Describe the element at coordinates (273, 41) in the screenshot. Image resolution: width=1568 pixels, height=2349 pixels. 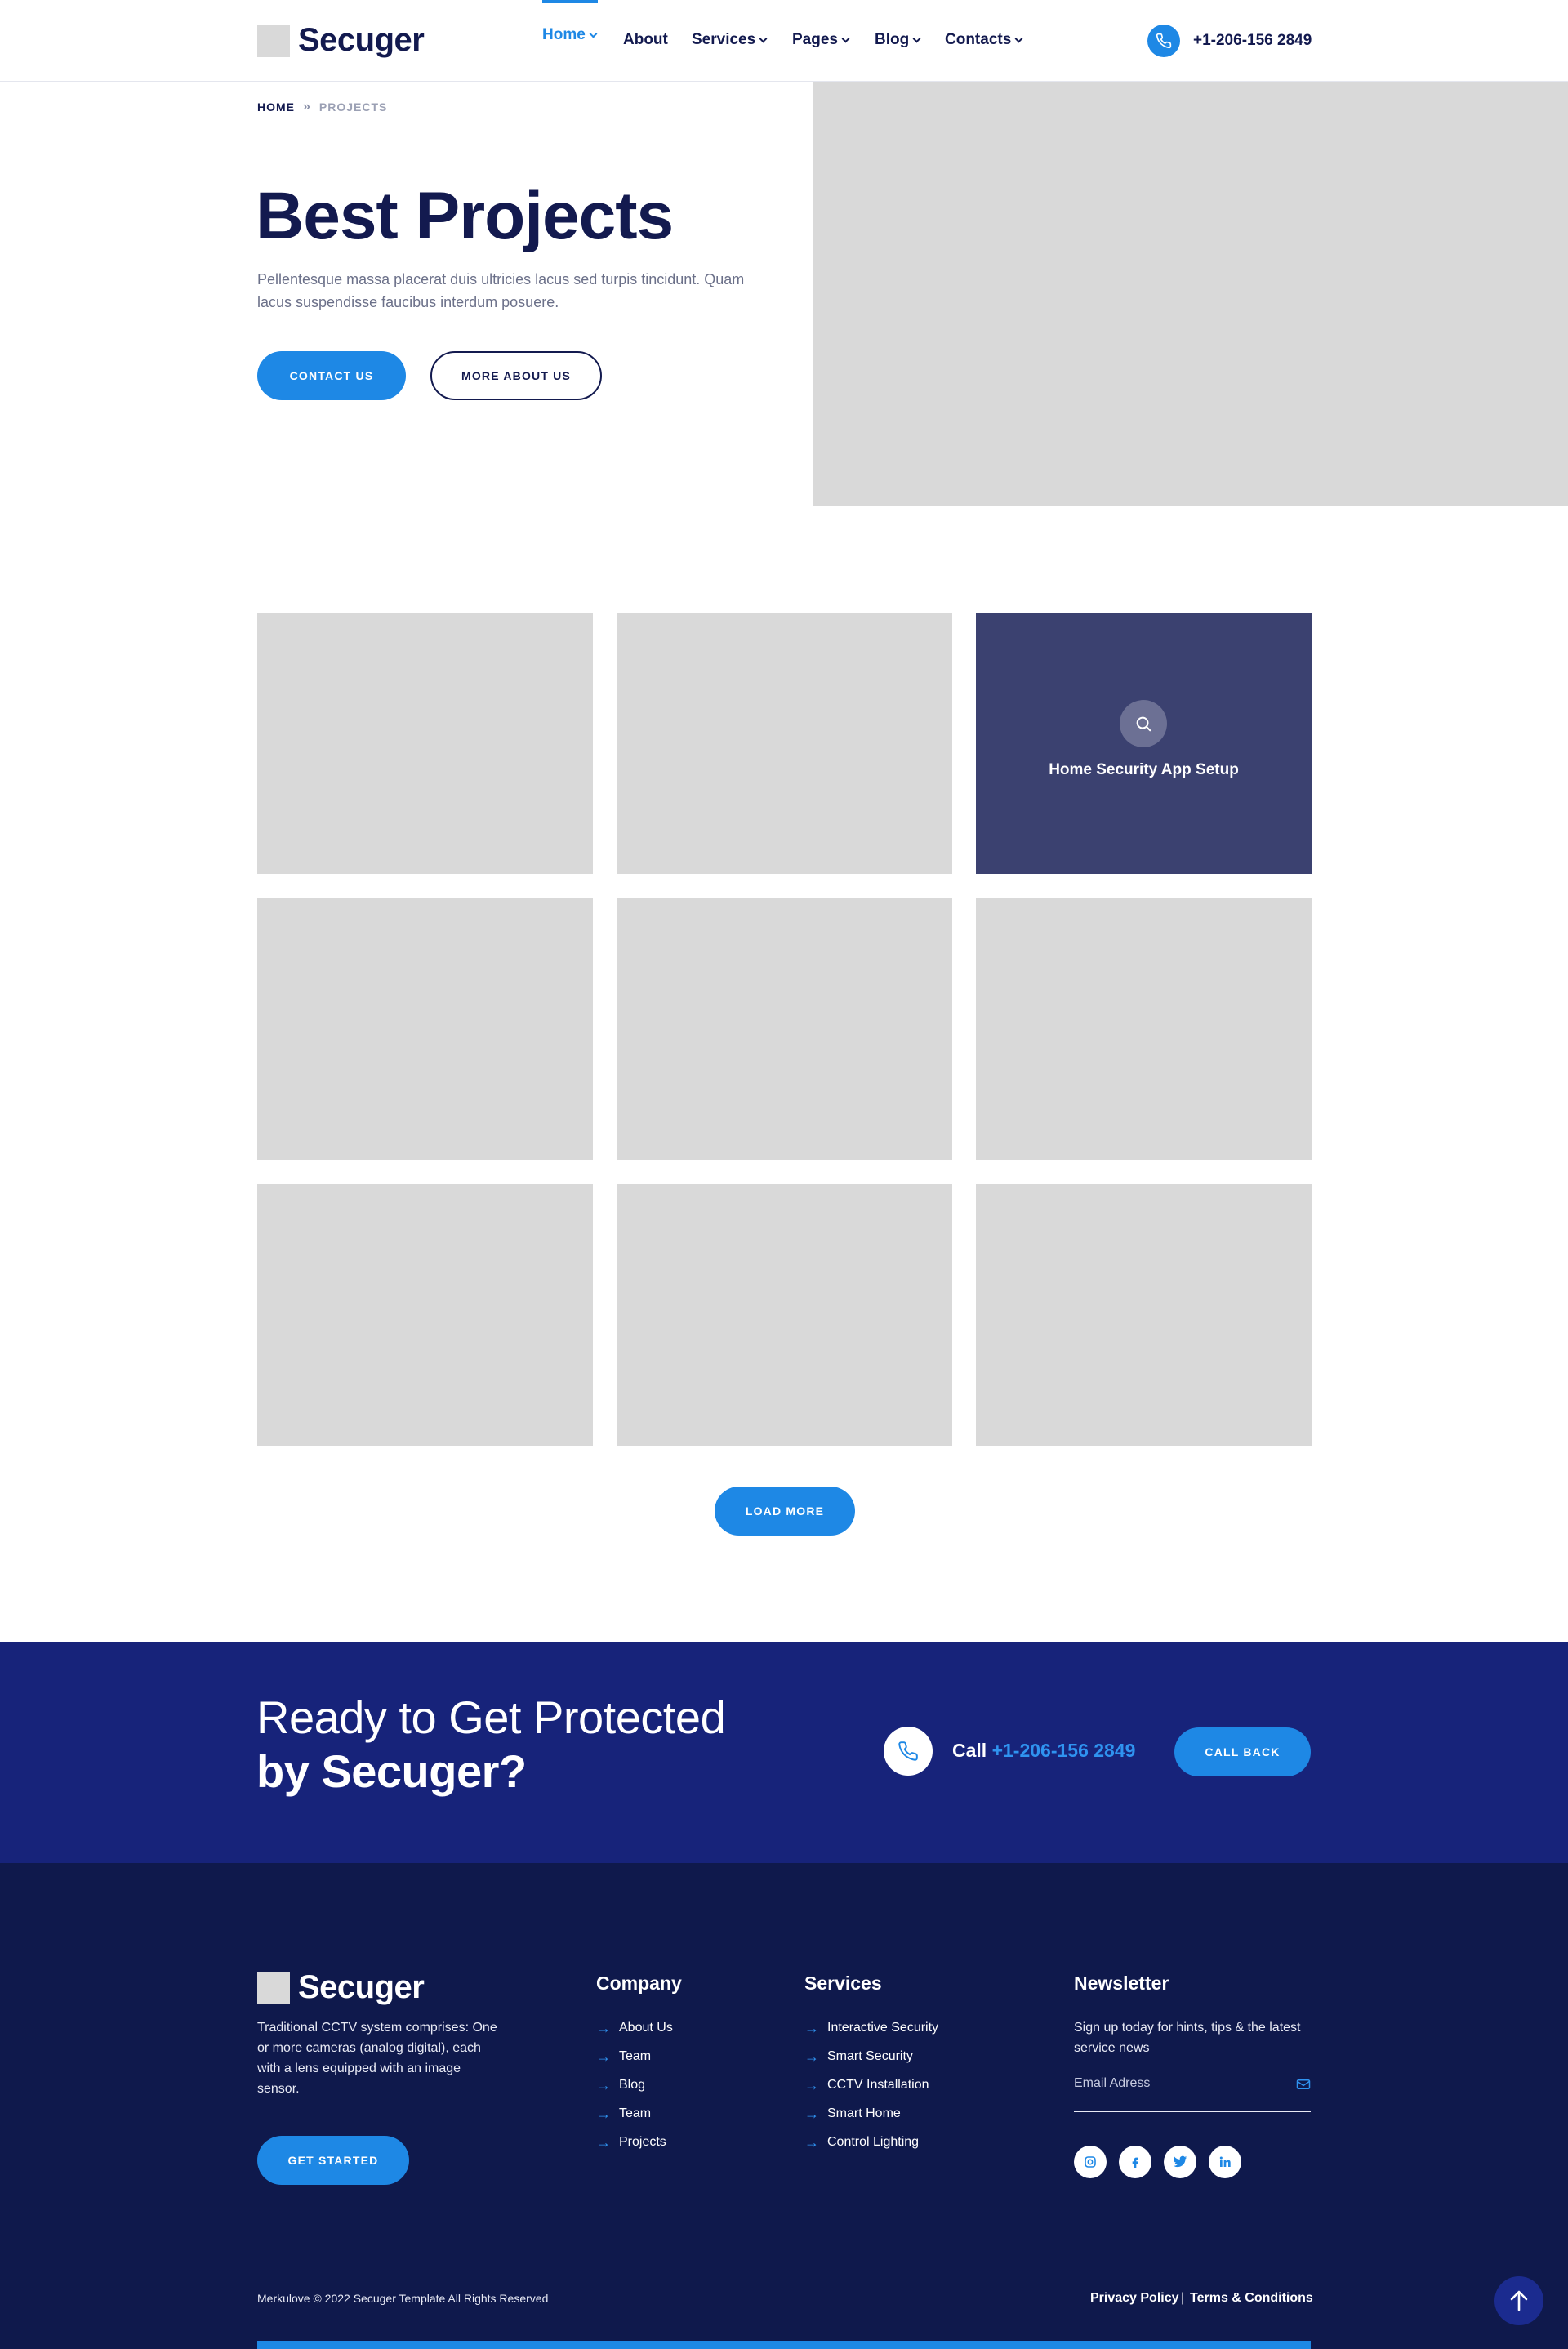
I see `logo-mark` at that location.